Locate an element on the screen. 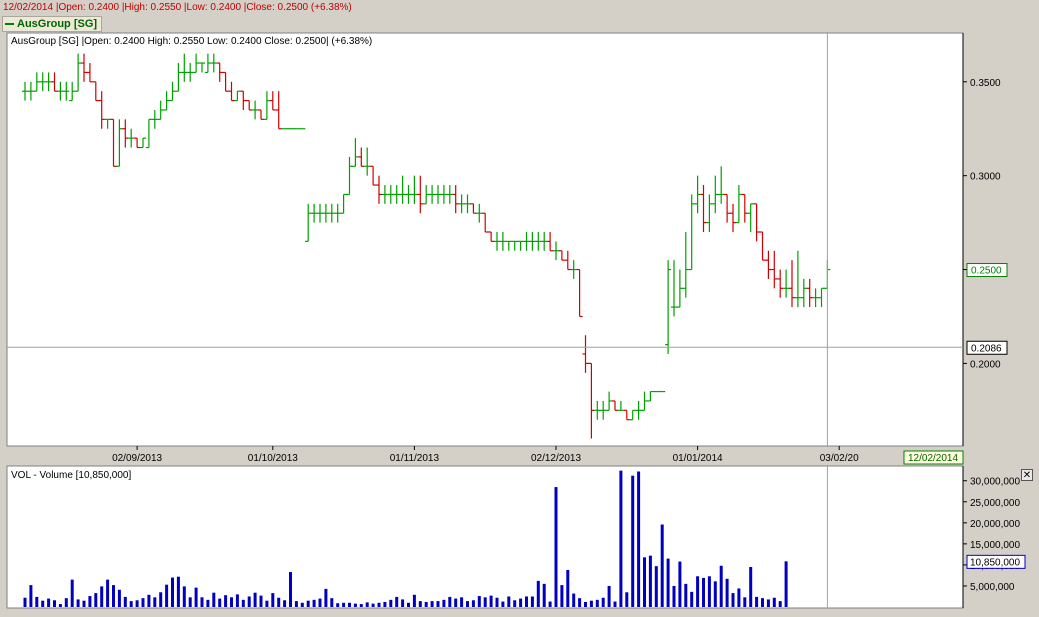  close-icon: ✕ is located at coordinates (1027, 475).